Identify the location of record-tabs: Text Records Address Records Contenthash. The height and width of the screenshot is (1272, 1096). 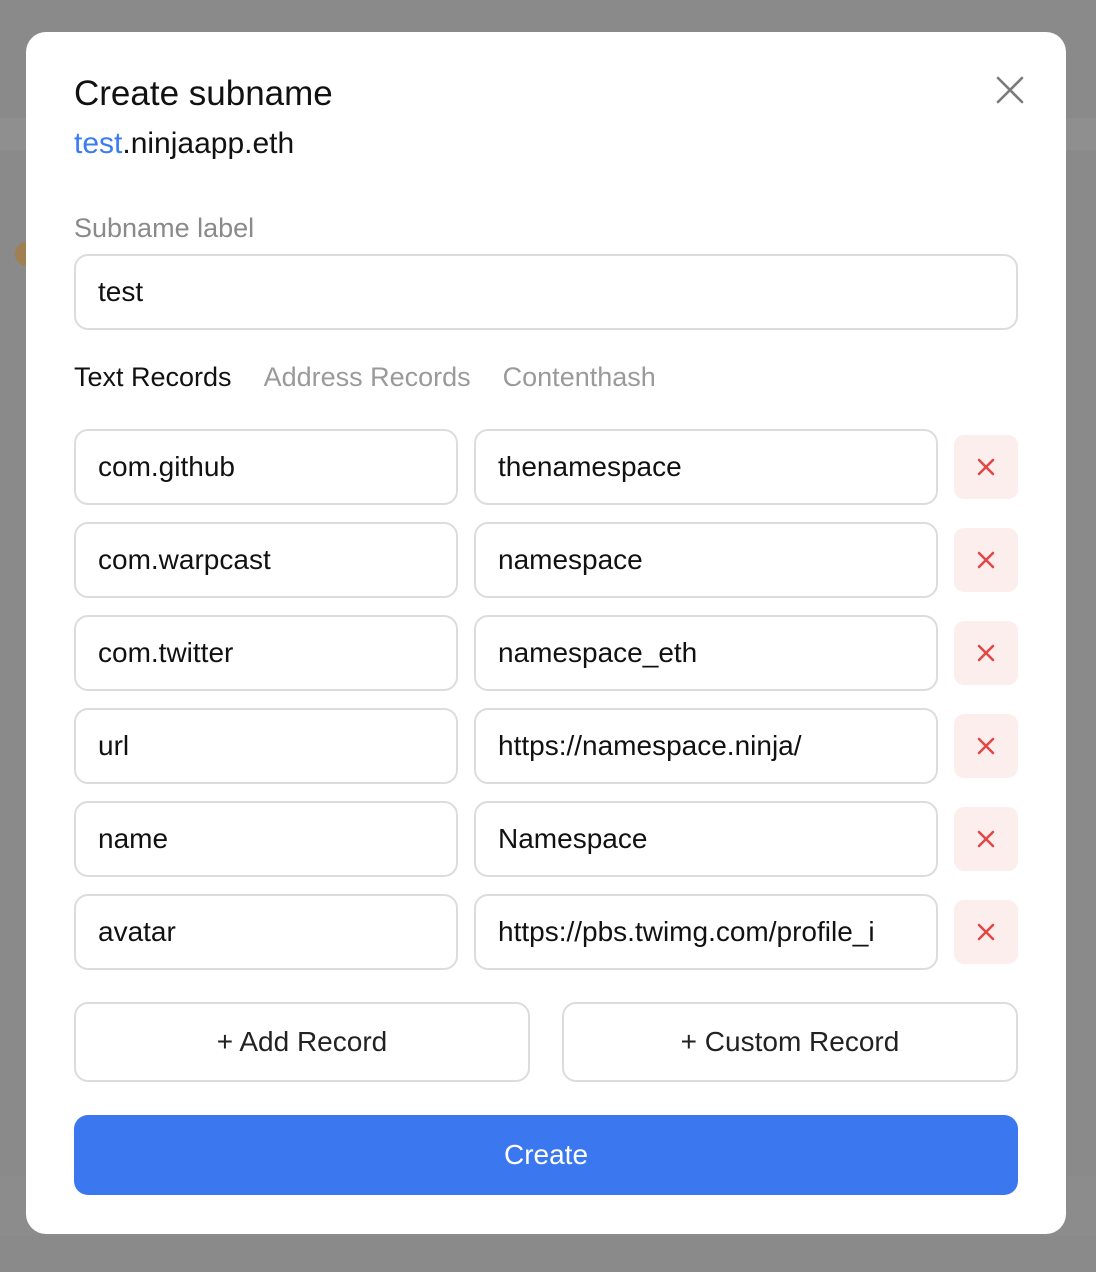
(365, 377).